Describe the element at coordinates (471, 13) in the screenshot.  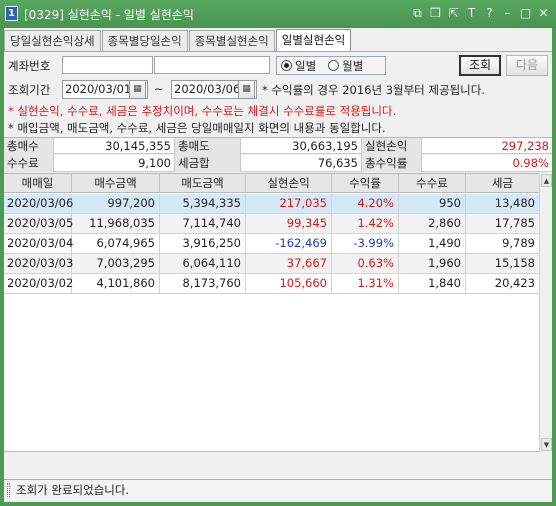
I see `text-icon: T` at that location.